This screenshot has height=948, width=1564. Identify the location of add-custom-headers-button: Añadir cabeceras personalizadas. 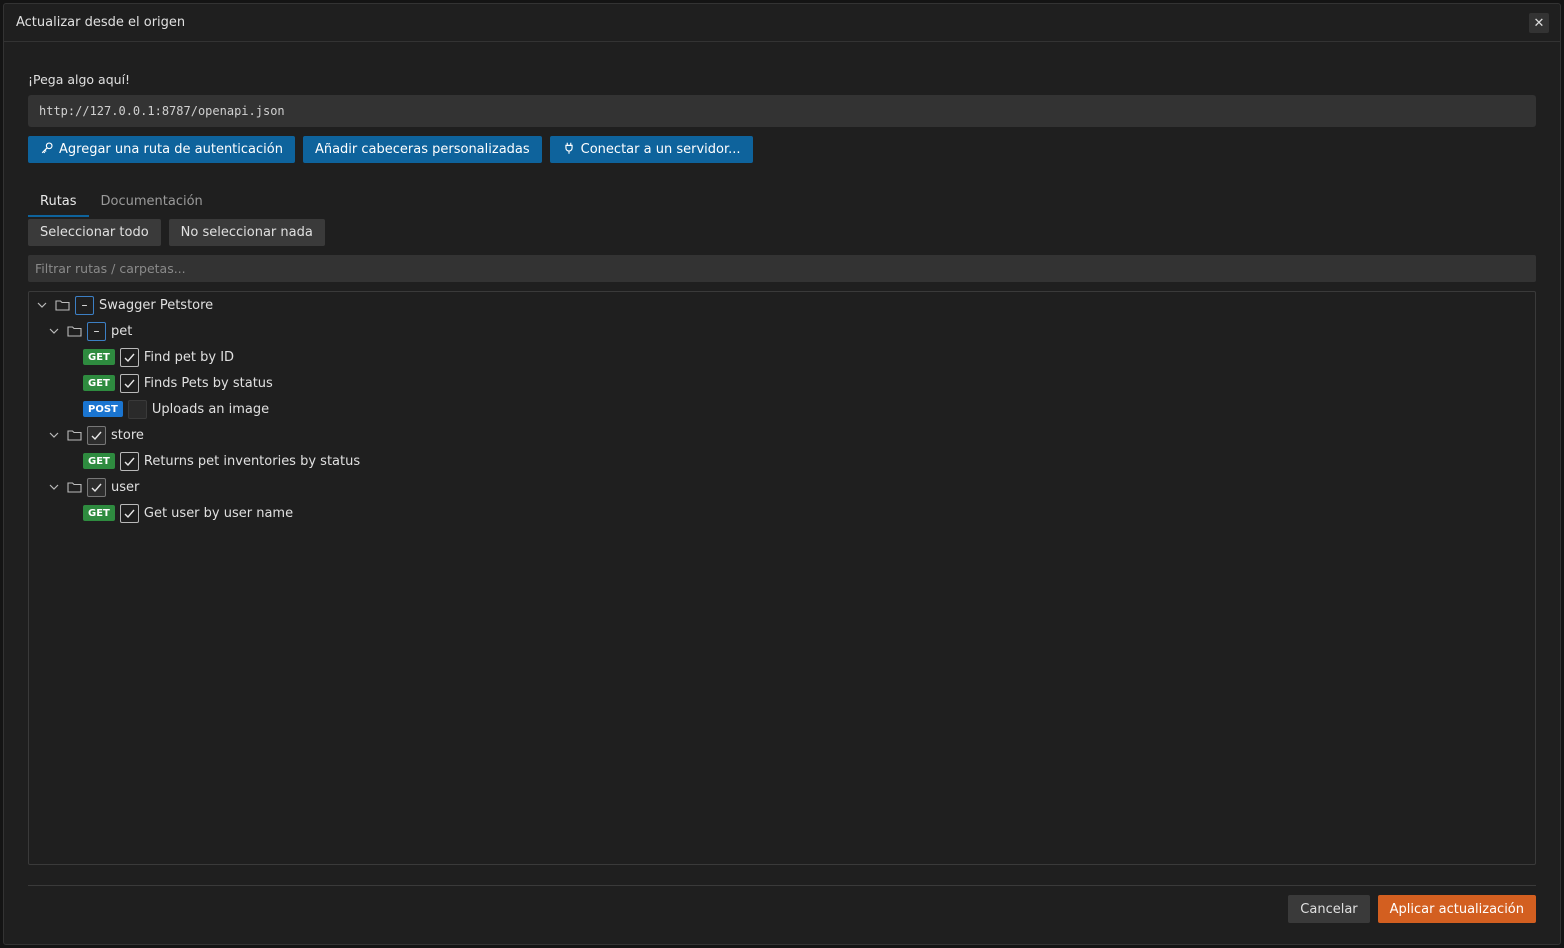
(422, 149).